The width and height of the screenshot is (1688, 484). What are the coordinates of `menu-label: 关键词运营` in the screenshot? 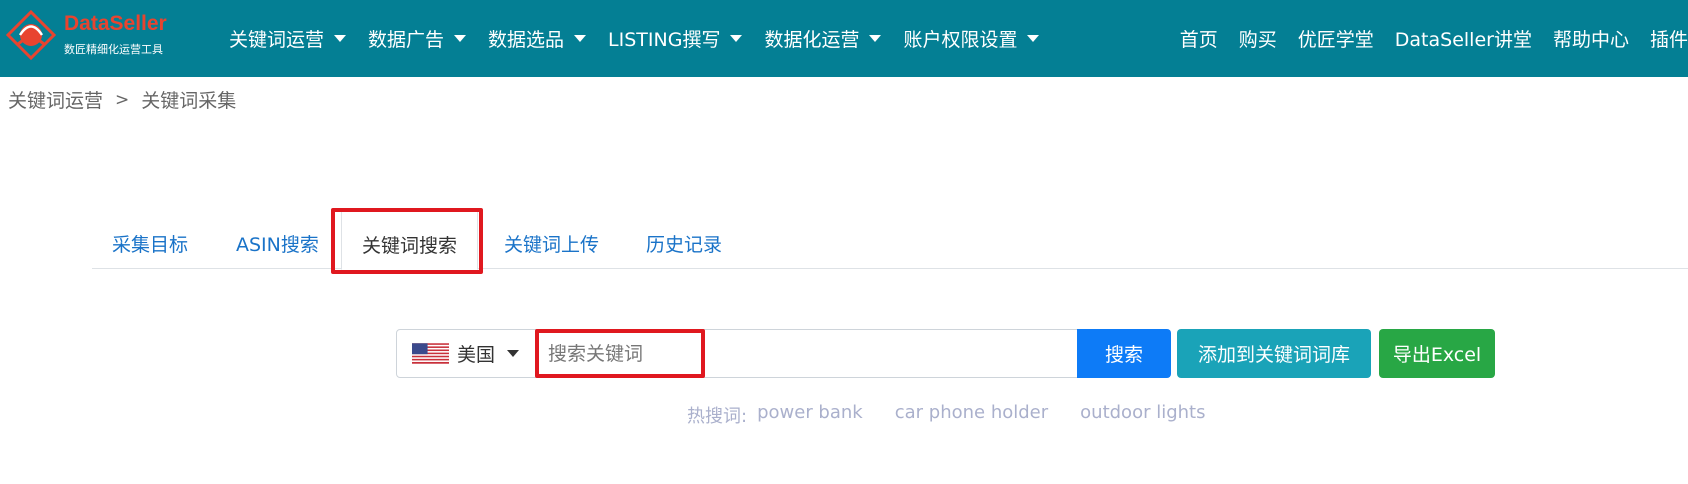 It's located at (277, 40).